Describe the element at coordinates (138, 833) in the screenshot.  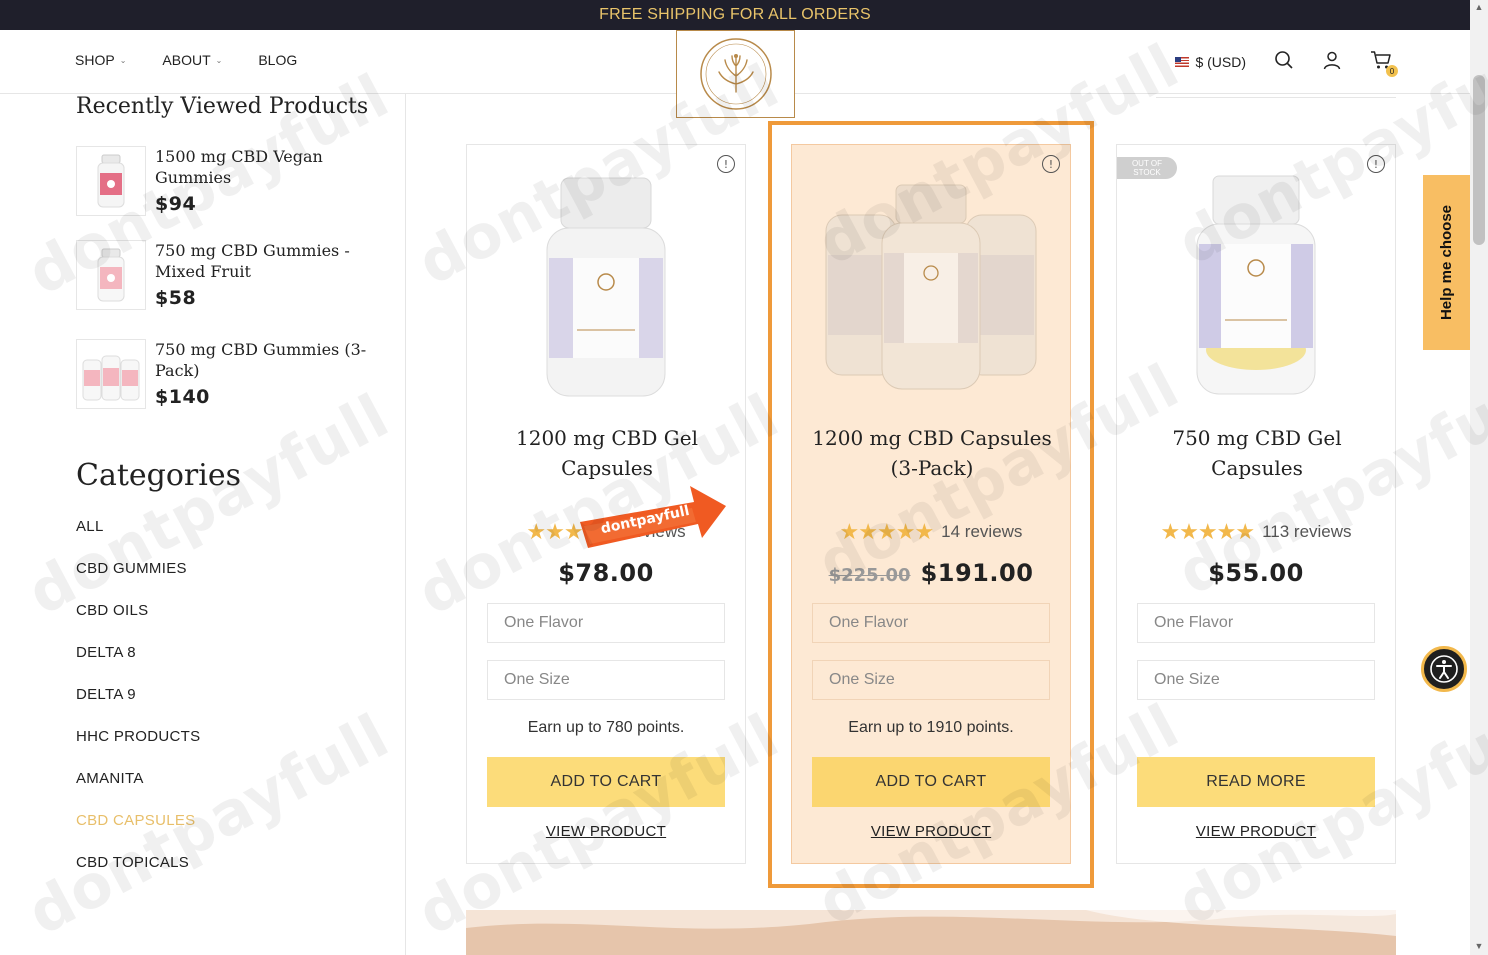
I see `category-link-active: CBD CAPSULES` at that location.